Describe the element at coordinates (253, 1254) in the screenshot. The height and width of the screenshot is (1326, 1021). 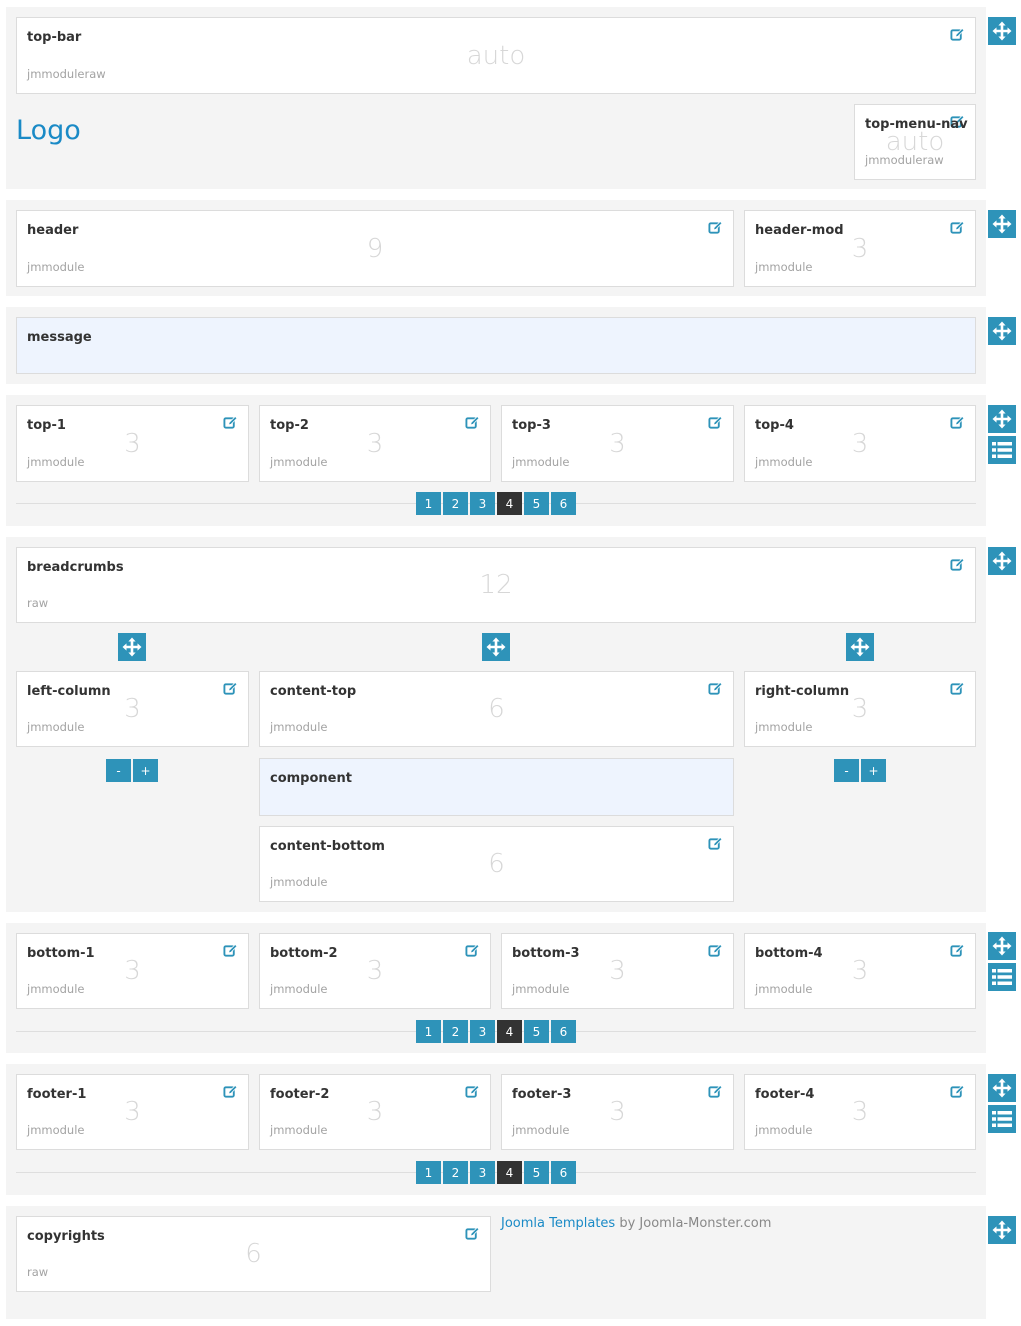
I see `module-copyrights: copyrights 6 raw` at that location.